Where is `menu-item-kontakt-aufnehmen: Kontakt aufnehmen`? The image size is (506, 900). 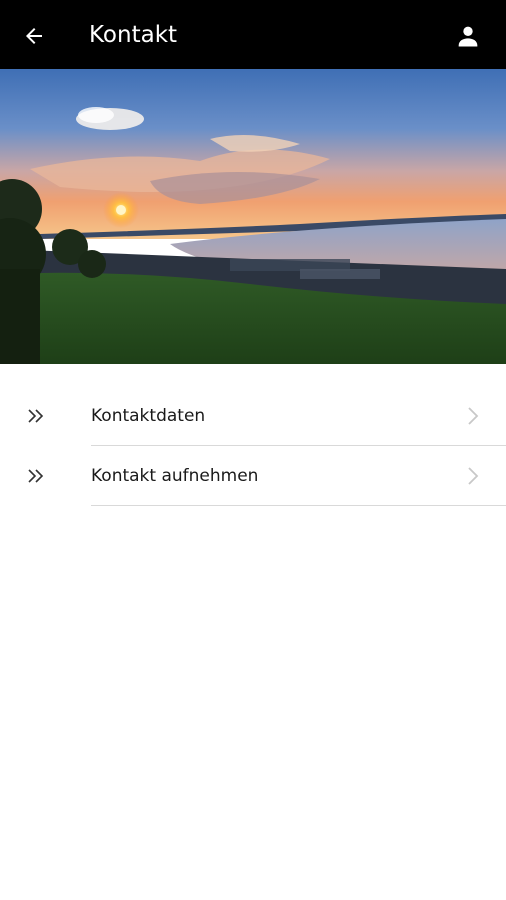
menu-item-kontakt-aufnehmen: Kontakt aufnehmen is located at coordinates (253, 476).